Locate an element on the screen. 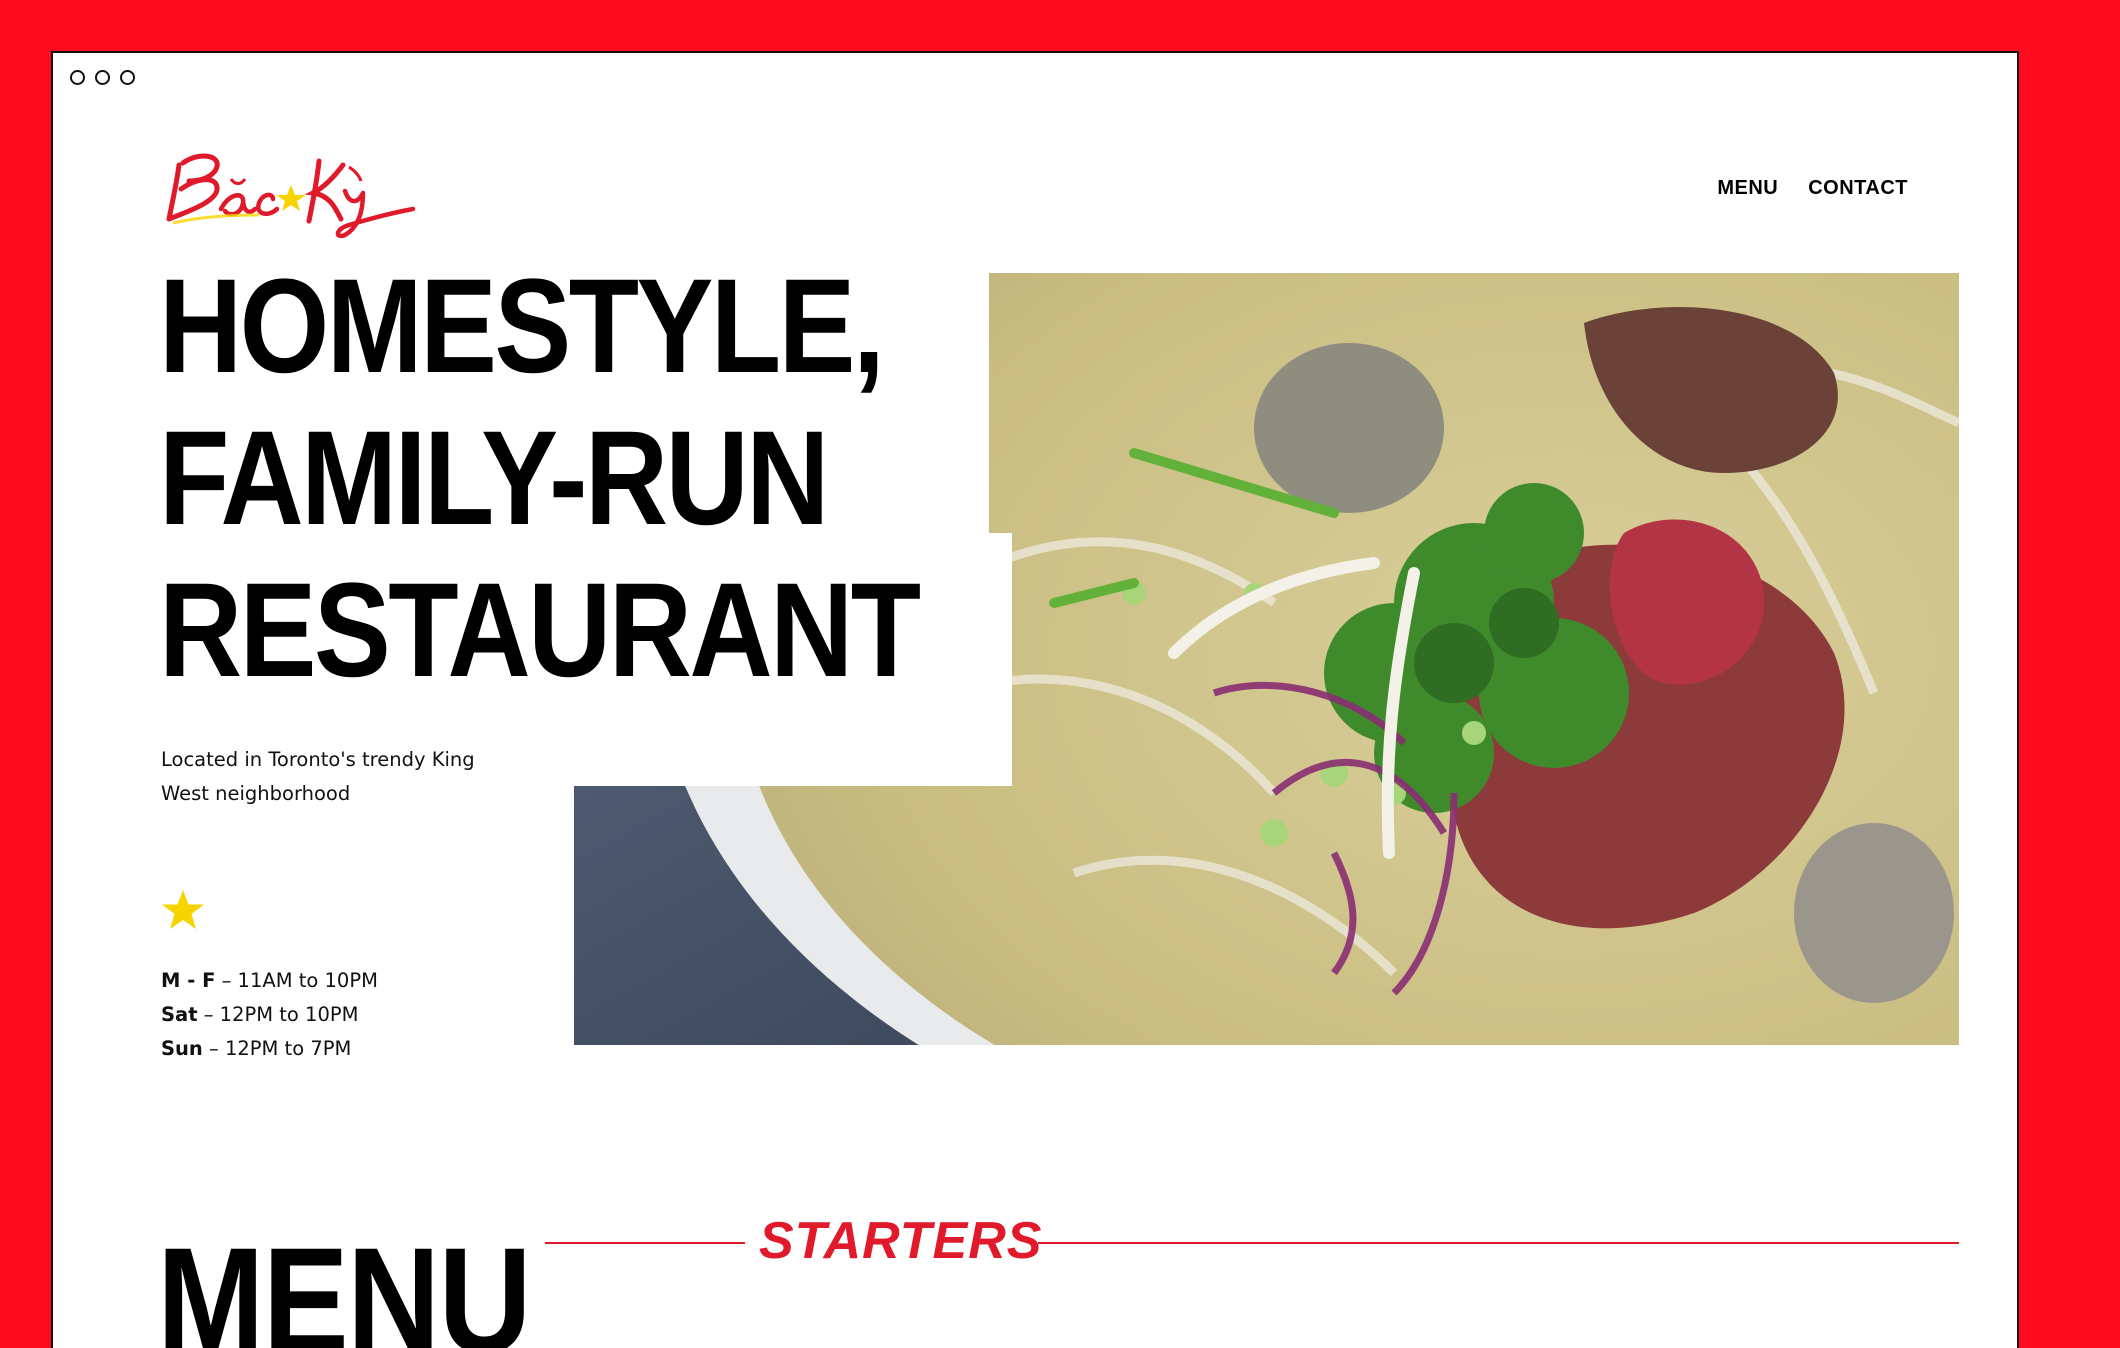 The width and height of the screenshot is (2120, 1348). hours-day: Sun is located at coordinates (182, 1048).